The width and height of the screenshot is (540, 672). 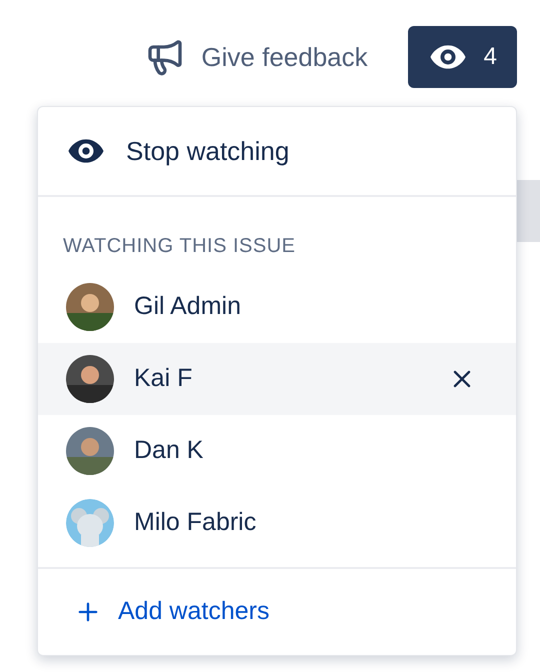 What do you see at coordinates (277, 451) in the screenshot?
I see `watcher-item: Dan K` at bounding box center [277, 451].